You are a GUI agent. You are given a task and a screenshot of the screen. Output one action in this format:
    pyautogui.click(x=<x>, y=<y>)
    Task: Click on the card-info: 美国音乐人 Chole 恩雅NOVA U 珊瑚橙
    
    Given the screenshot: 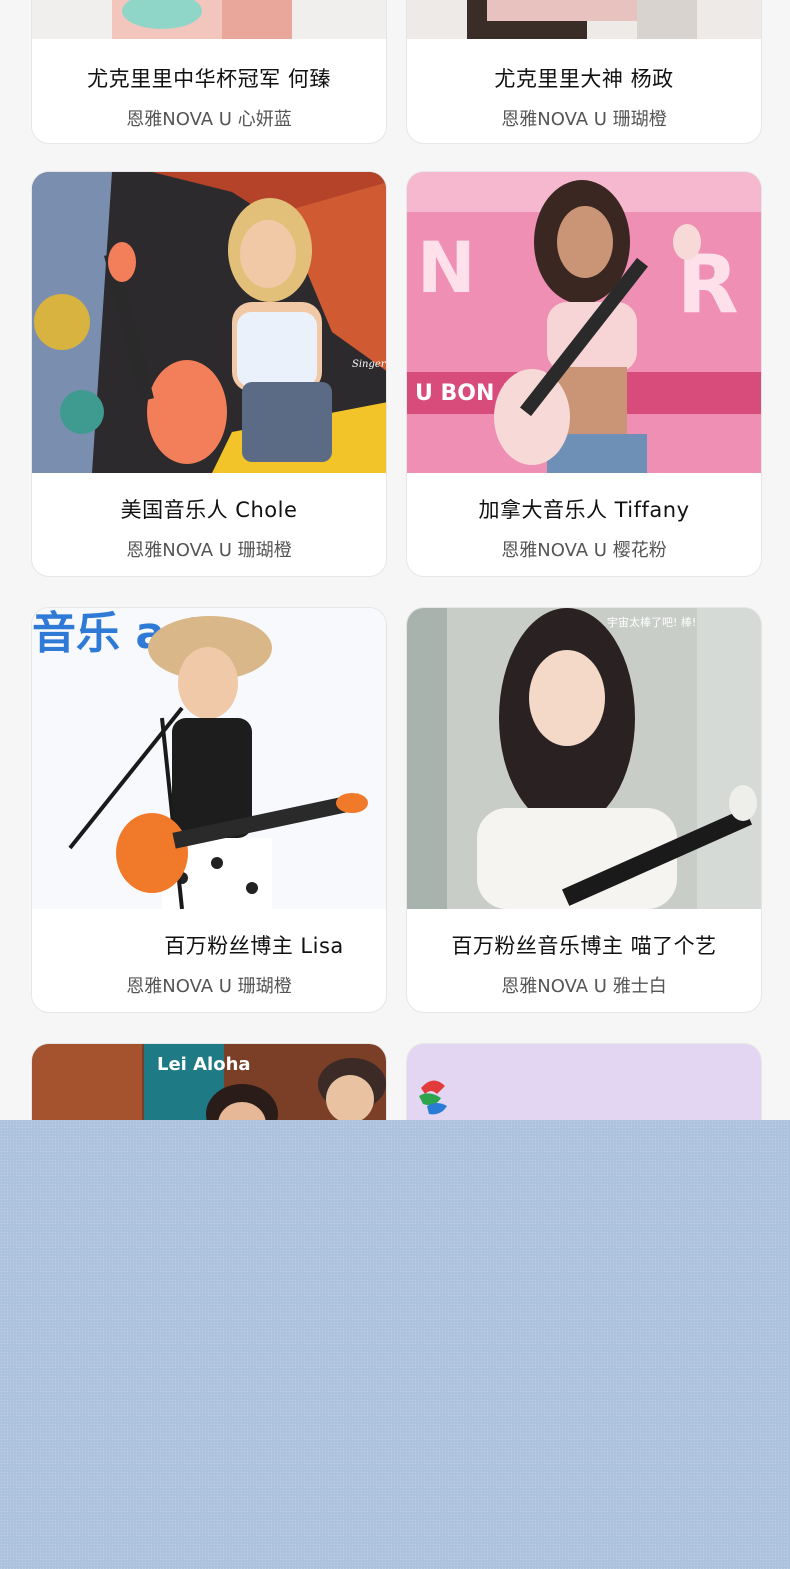 What is the action you would take?
    pyautogui.click(x=209, y=528)
    